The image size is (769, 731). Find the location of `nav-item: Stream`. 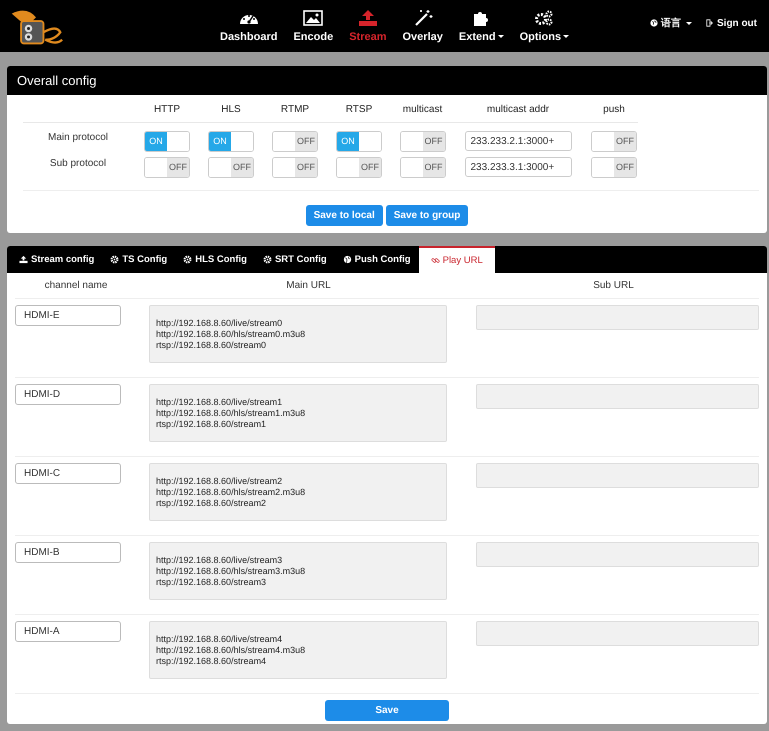

nav-item: Stream is located at coordinates (367, 26).